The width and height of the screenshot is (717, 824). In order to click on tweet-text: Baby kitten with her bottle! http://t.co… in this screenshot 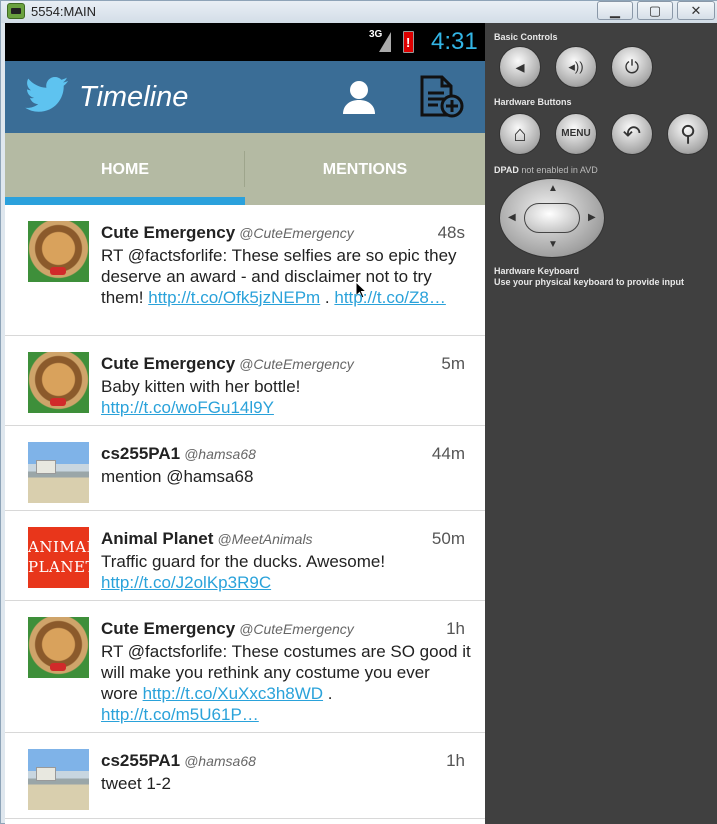, I will do `click(201, 397)`.